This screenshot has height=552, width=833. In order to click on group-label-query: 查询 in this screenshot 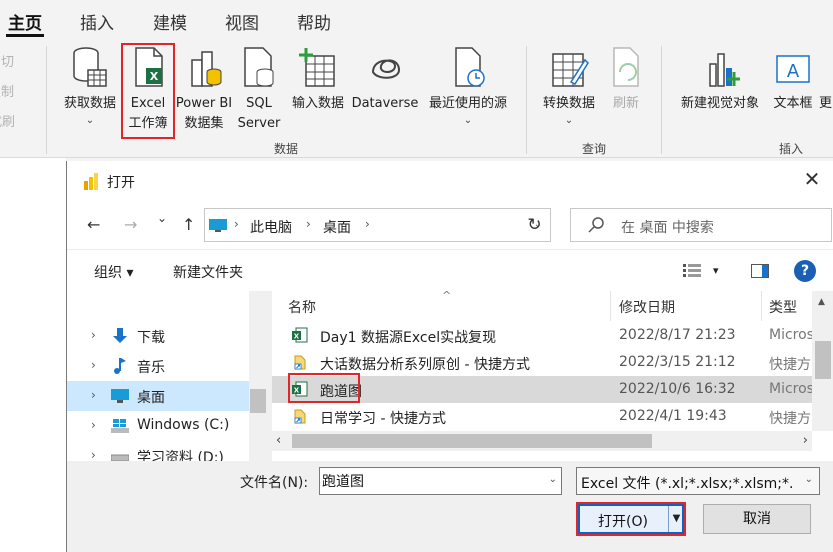, I will do `click(594, 149)`.